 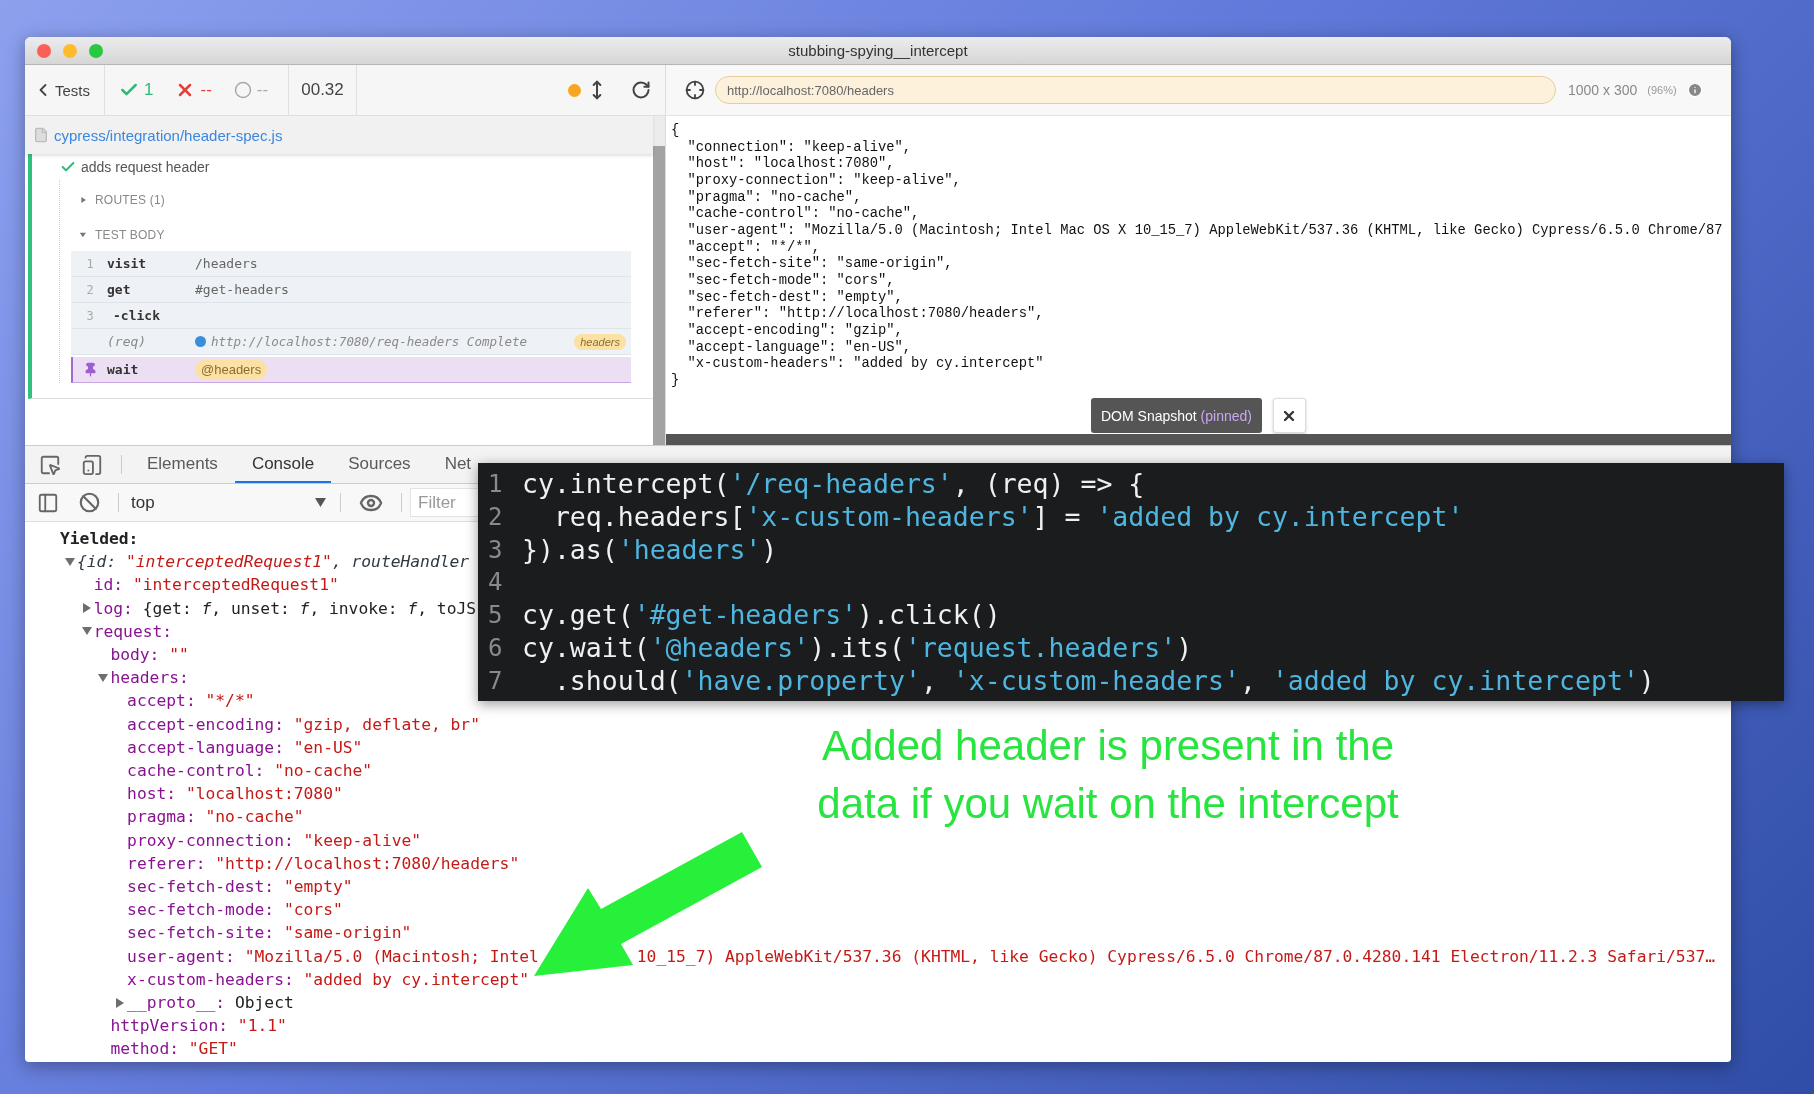 What do you see at coordinates (181, 956) in the screenshot?
I see `property-name: user-agent:` at bounding box center [181, 956].